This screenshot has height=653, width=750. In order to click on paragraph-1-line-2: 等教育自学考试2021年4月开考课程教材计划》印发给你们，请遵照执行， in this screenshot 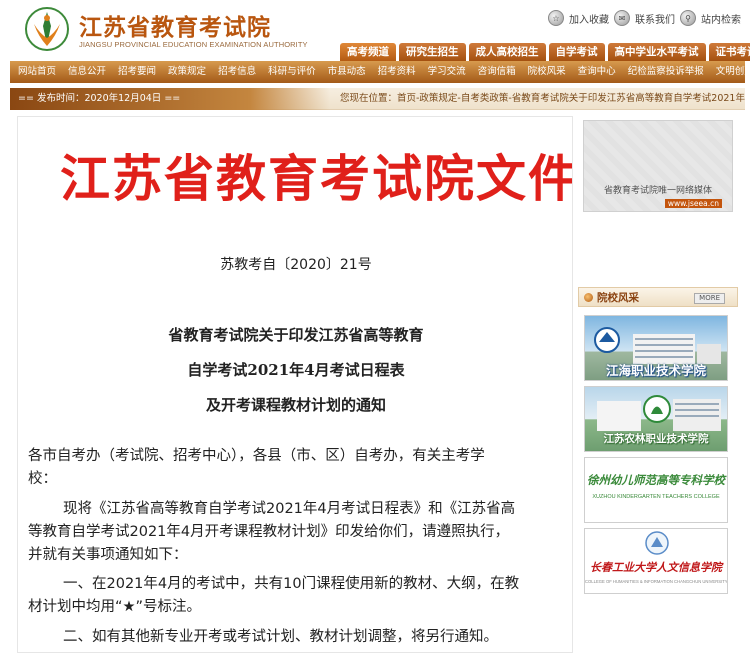, I will do `click(269, 532)`.